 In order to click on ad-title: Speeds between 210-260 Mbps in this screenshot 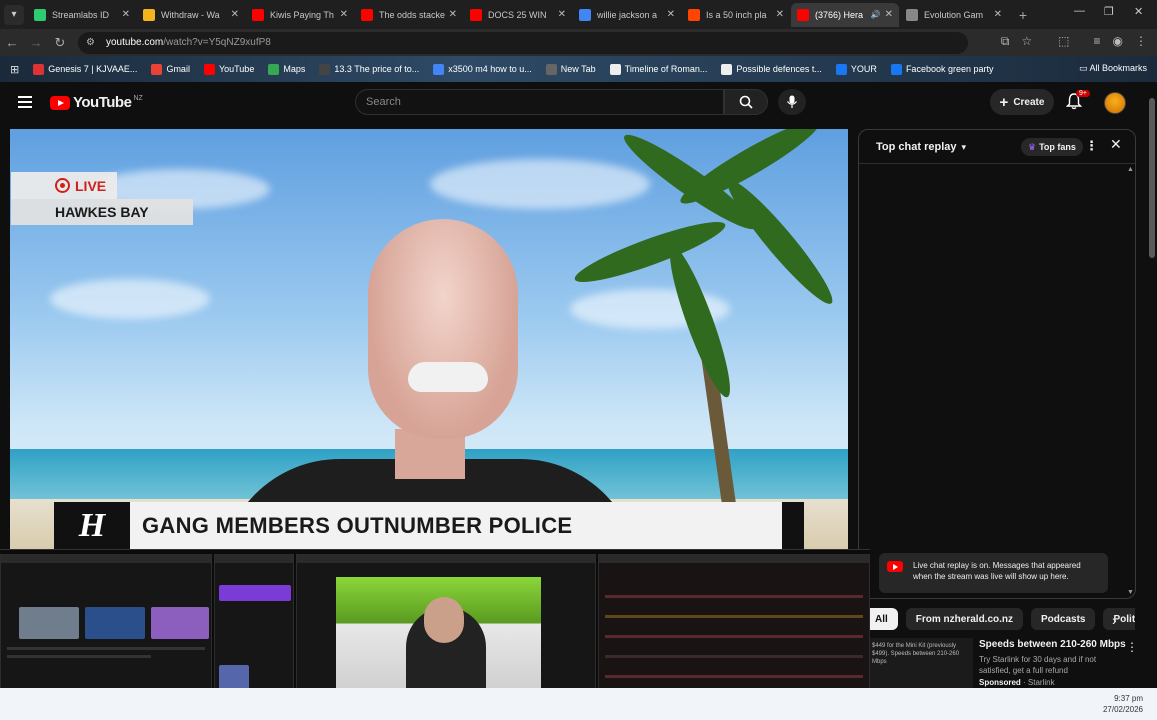, I will do `click(1052, 644)`.